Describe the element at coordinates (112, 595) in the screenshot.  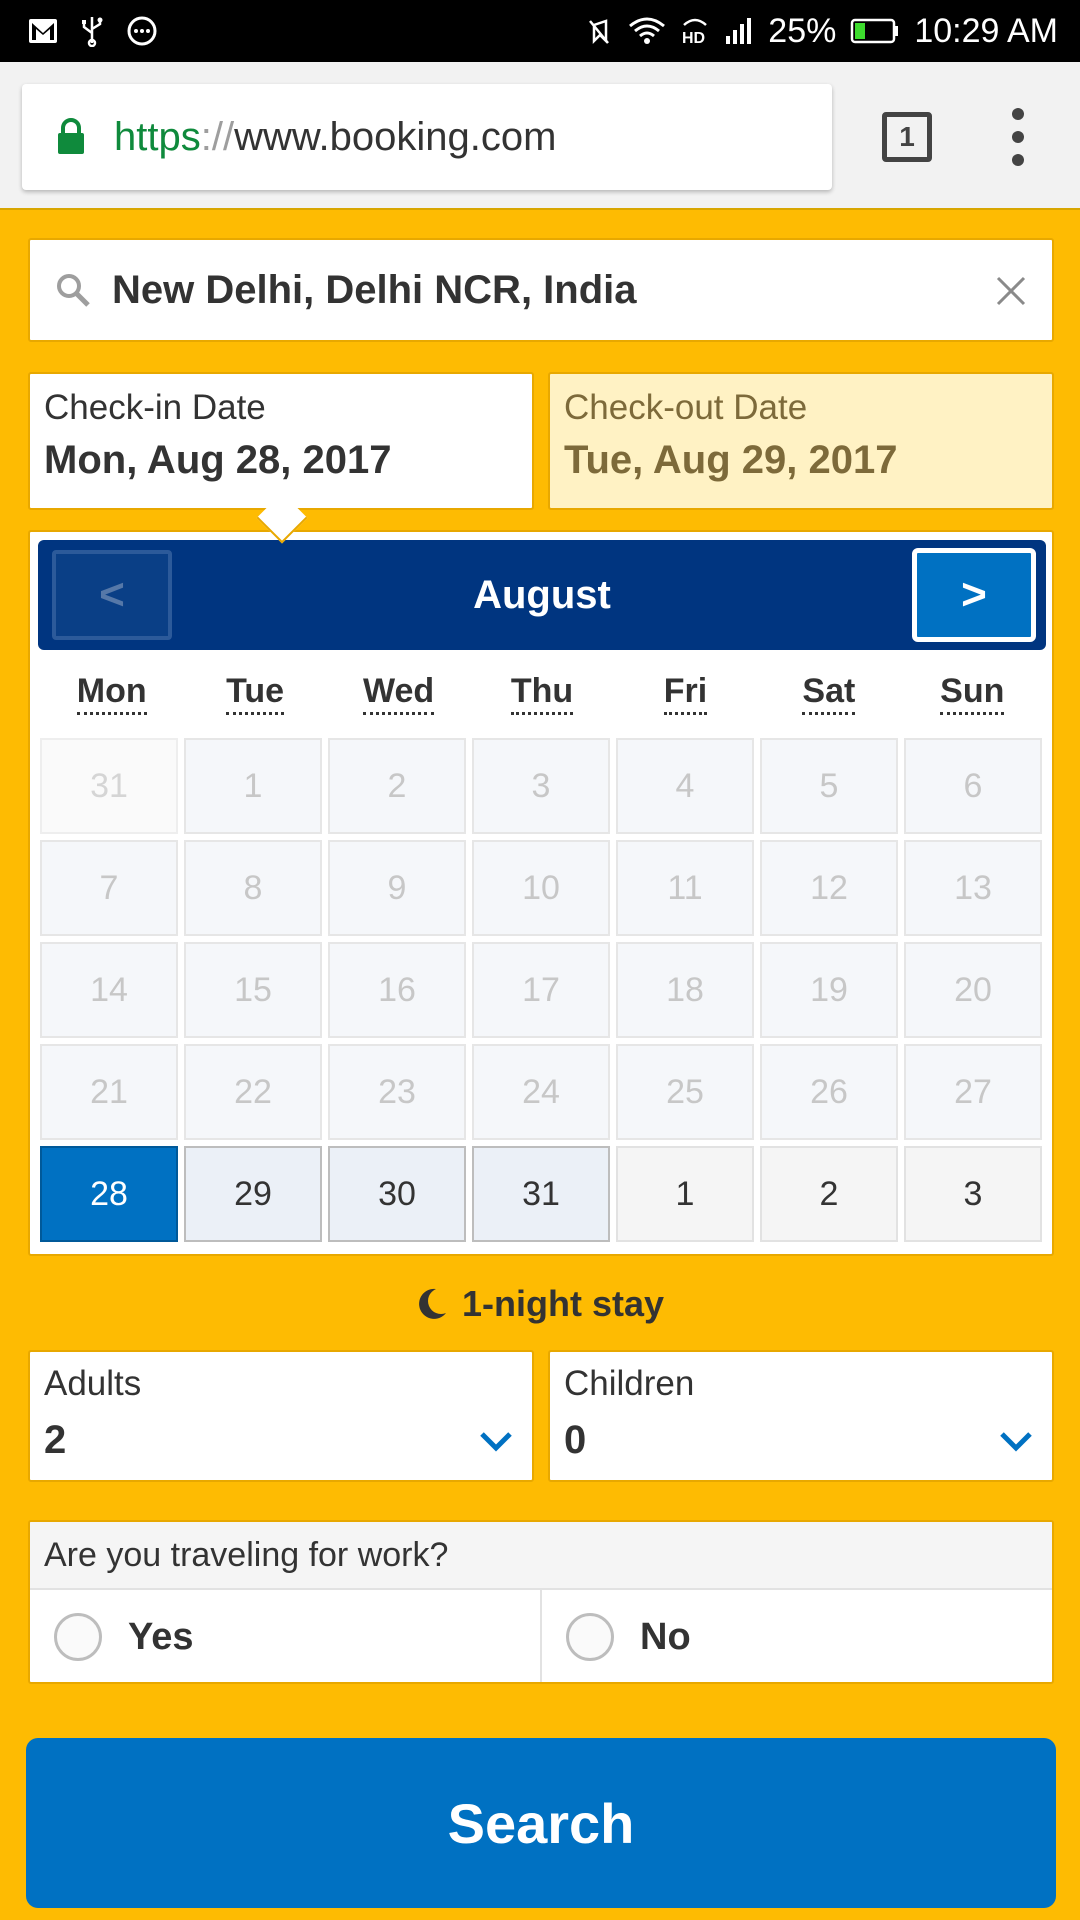
I see `prev-month-button: <` at that location.